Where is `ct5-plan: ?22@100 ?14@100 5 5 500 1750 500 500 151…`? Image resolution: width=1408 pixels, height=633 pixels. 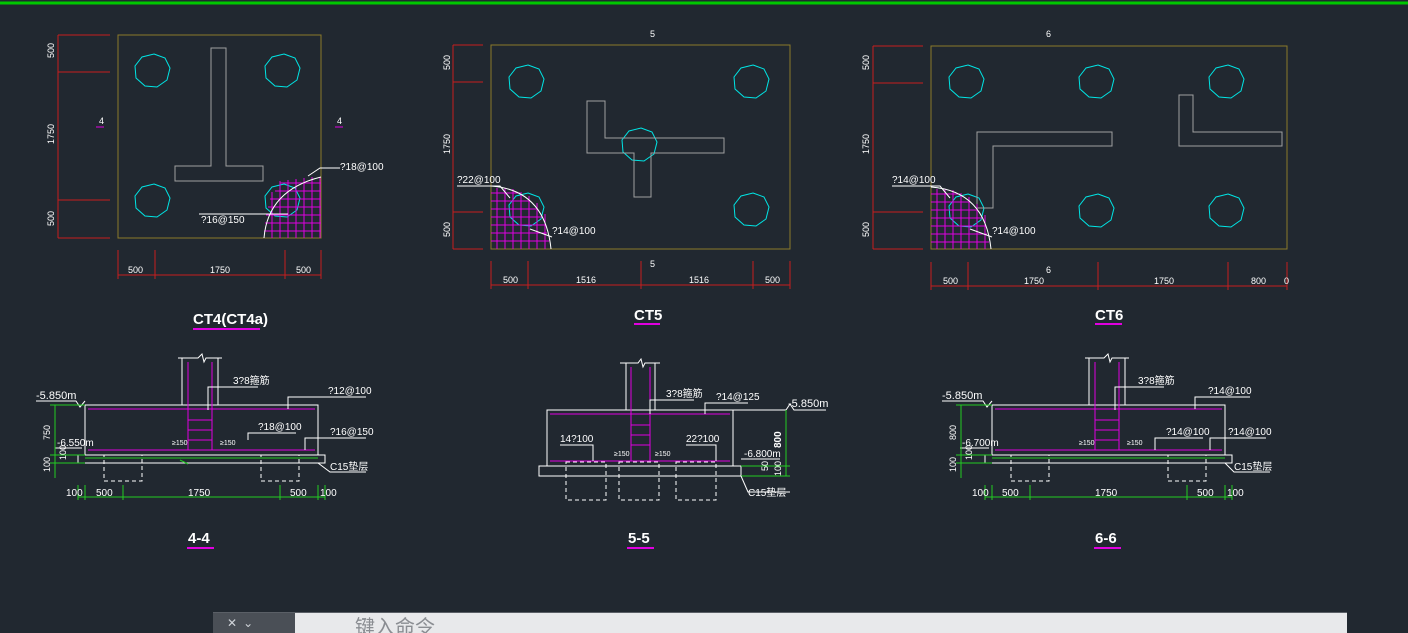 ct5-plan: ?22@100 ?14@100 5 5 500 1750 500 500 151… is located at coordinates (616, 177).